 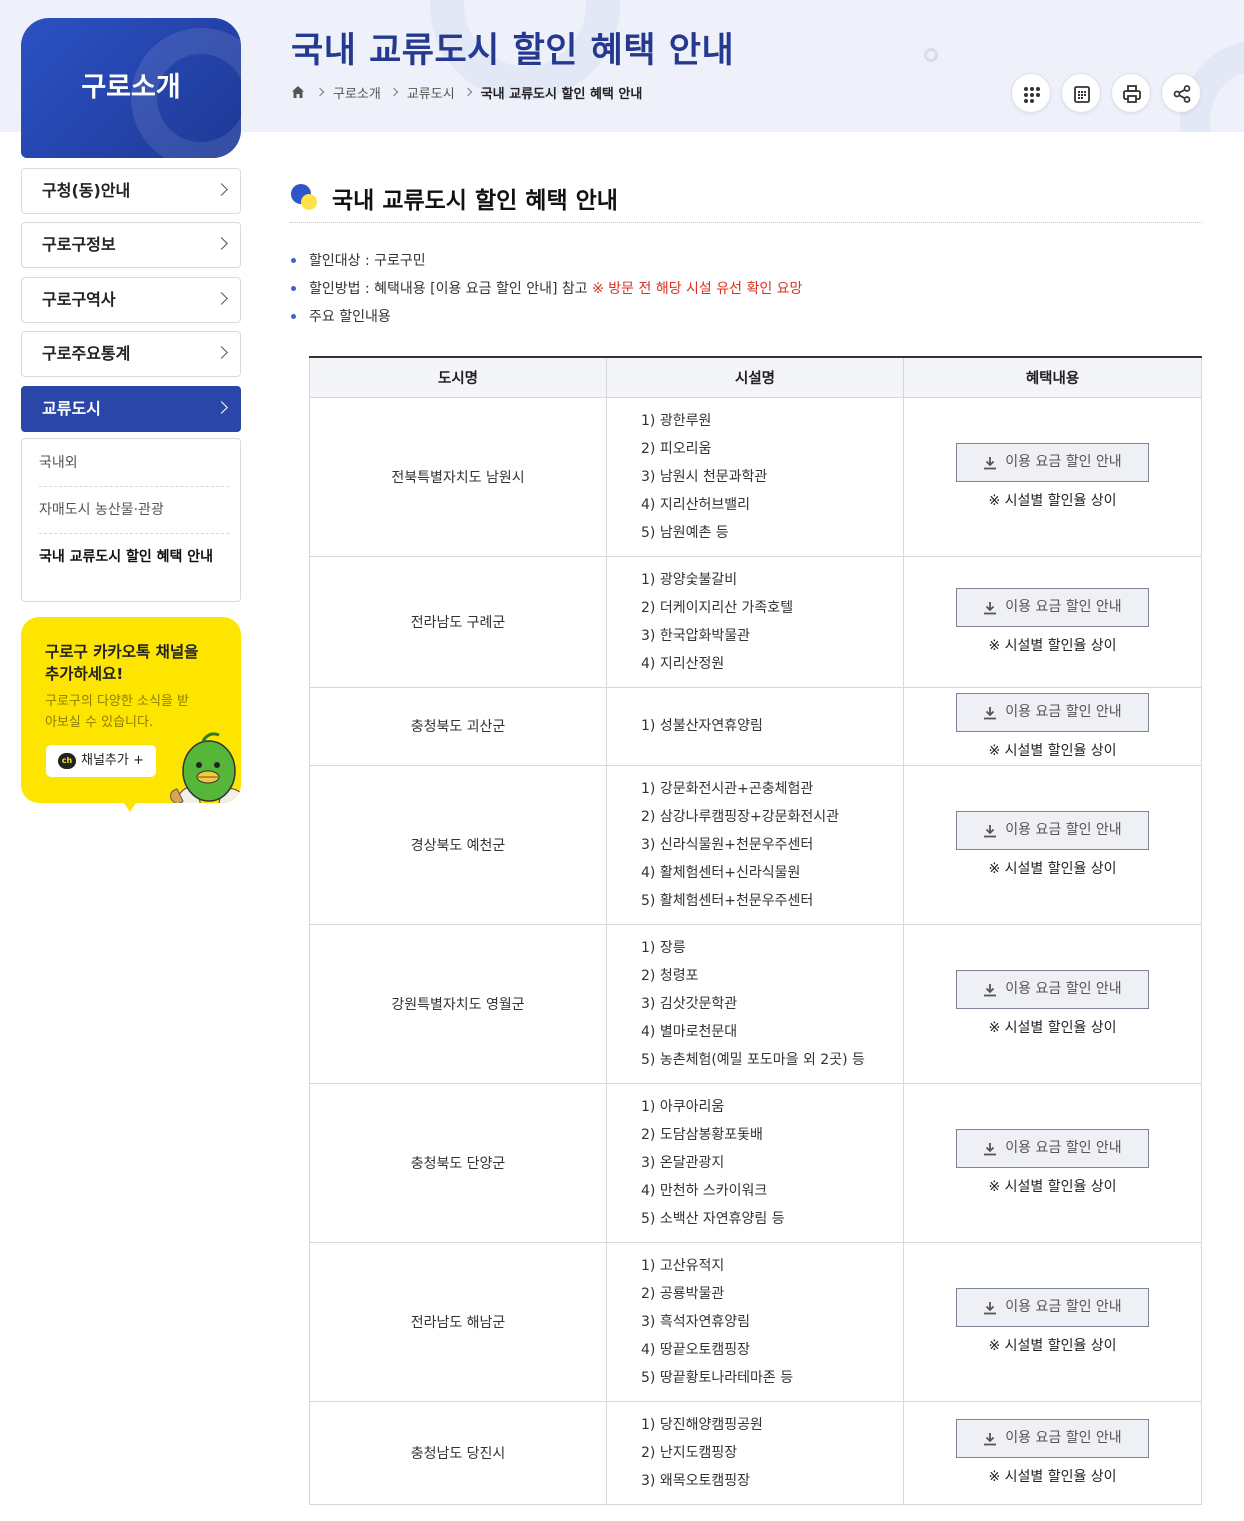 I want to click on facility-item: 3) 한국압화박물관, so click(x=695, y=635).